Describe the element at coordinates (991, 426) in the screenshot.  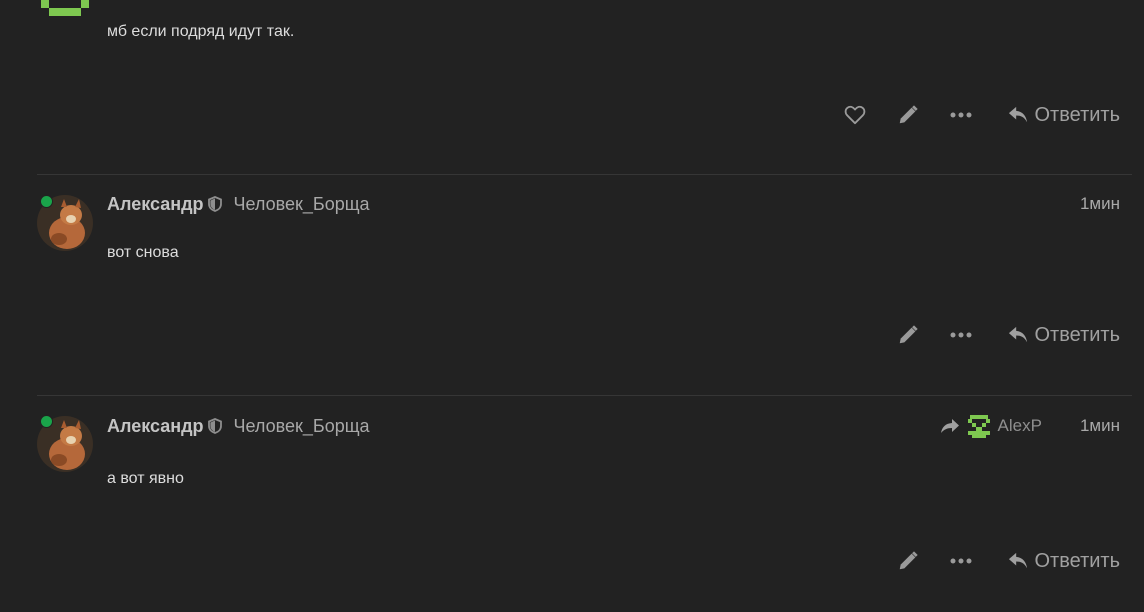
I see `reply-to-indicator: AlexP` at that location.